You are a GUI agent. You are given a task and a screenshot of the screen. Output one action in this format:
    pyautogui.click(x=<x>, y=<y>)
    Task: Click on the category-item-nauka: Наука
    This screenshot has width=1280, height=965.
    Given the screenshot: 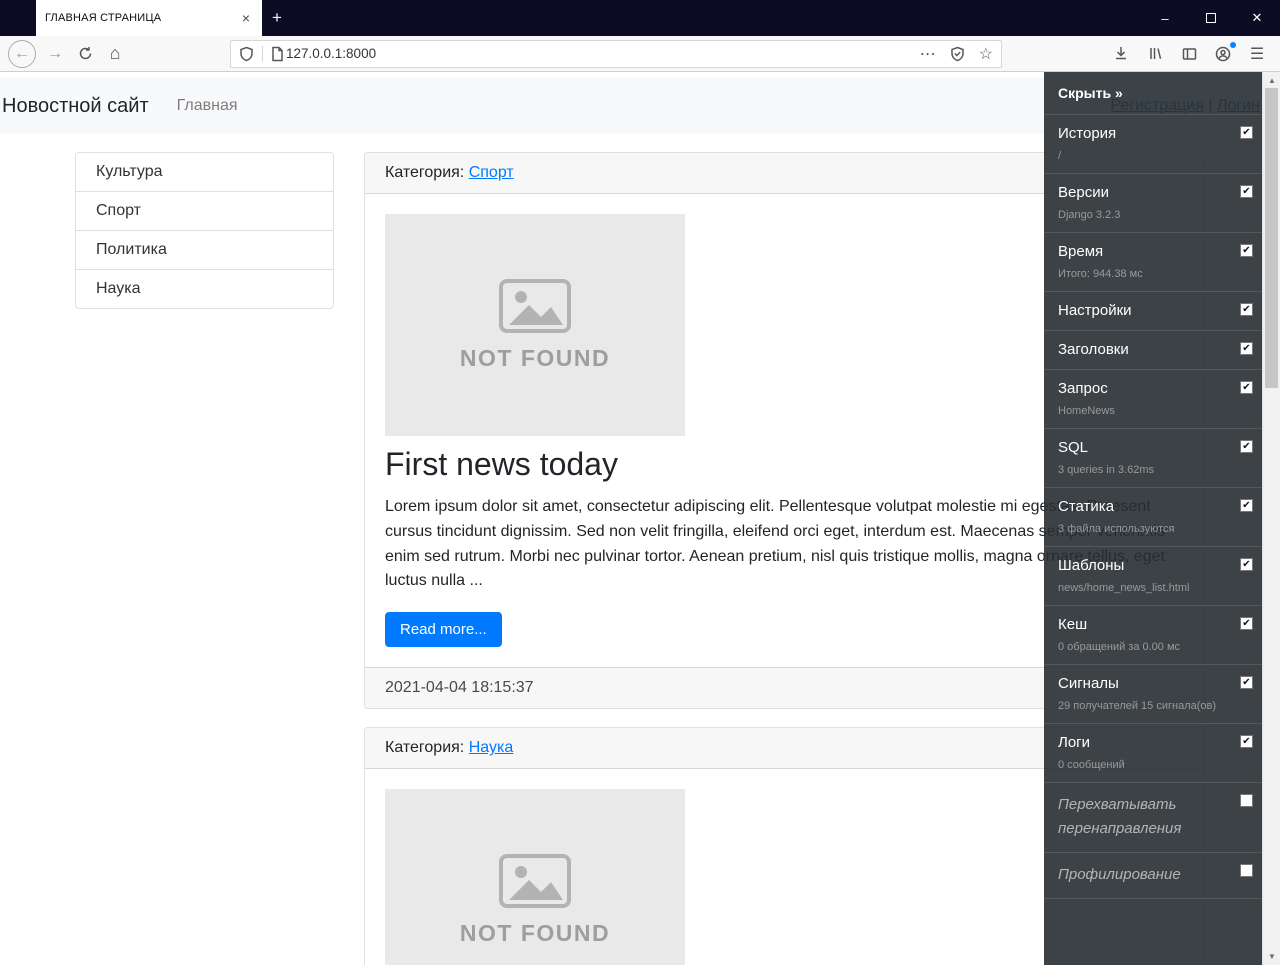 What is the action you would take?
    pyautogui.click(x=204, y=289)
    